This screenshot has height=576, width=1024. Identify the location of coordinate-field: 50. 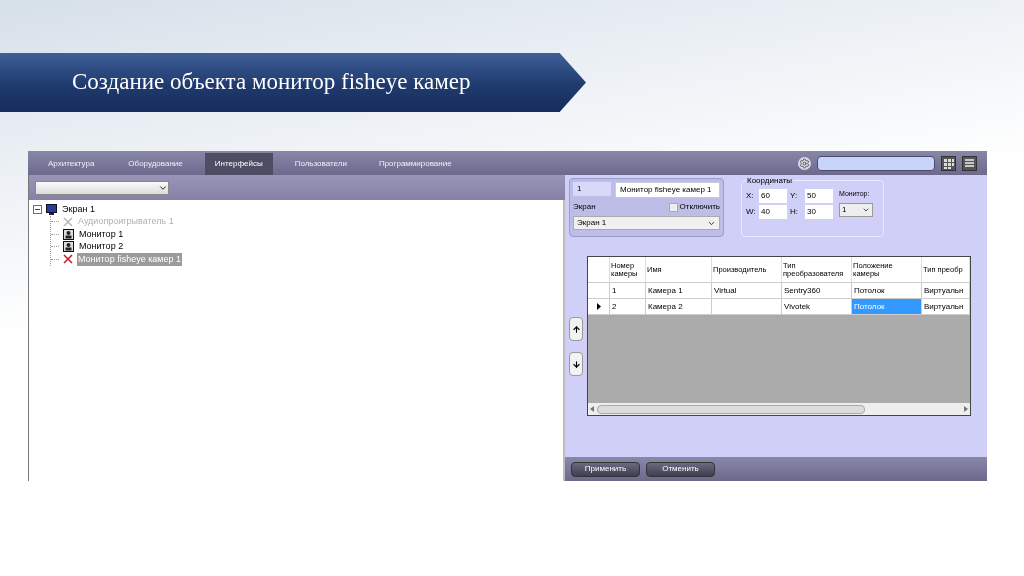
(819, 196).